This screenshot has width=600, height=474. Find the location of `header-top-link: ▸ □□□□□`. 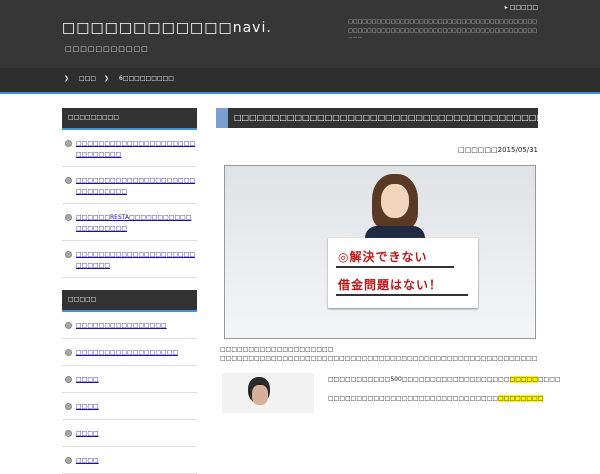

header-top-link: ▸ □□□□□ is located at coordinates (521, 7).